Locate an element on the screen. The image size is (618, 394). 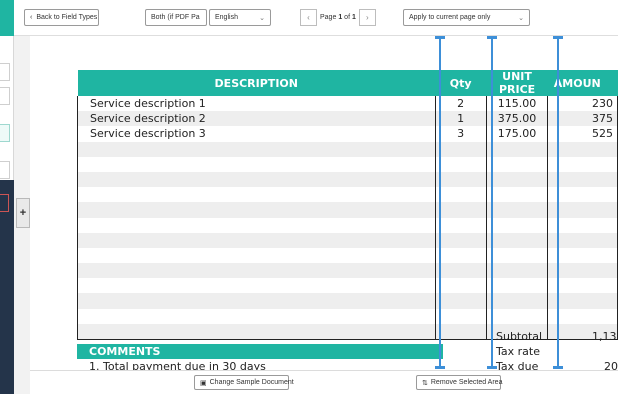
language-select: English ⌄ is located at coordinates (240, 17).